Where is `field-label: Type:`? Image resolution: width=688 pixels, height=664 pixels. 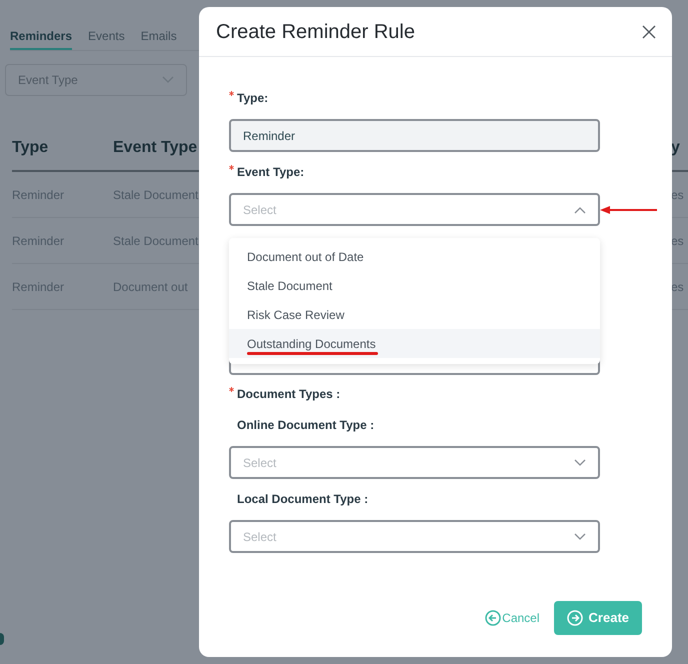
field-label: Type: is located at coordinates (252, 98).